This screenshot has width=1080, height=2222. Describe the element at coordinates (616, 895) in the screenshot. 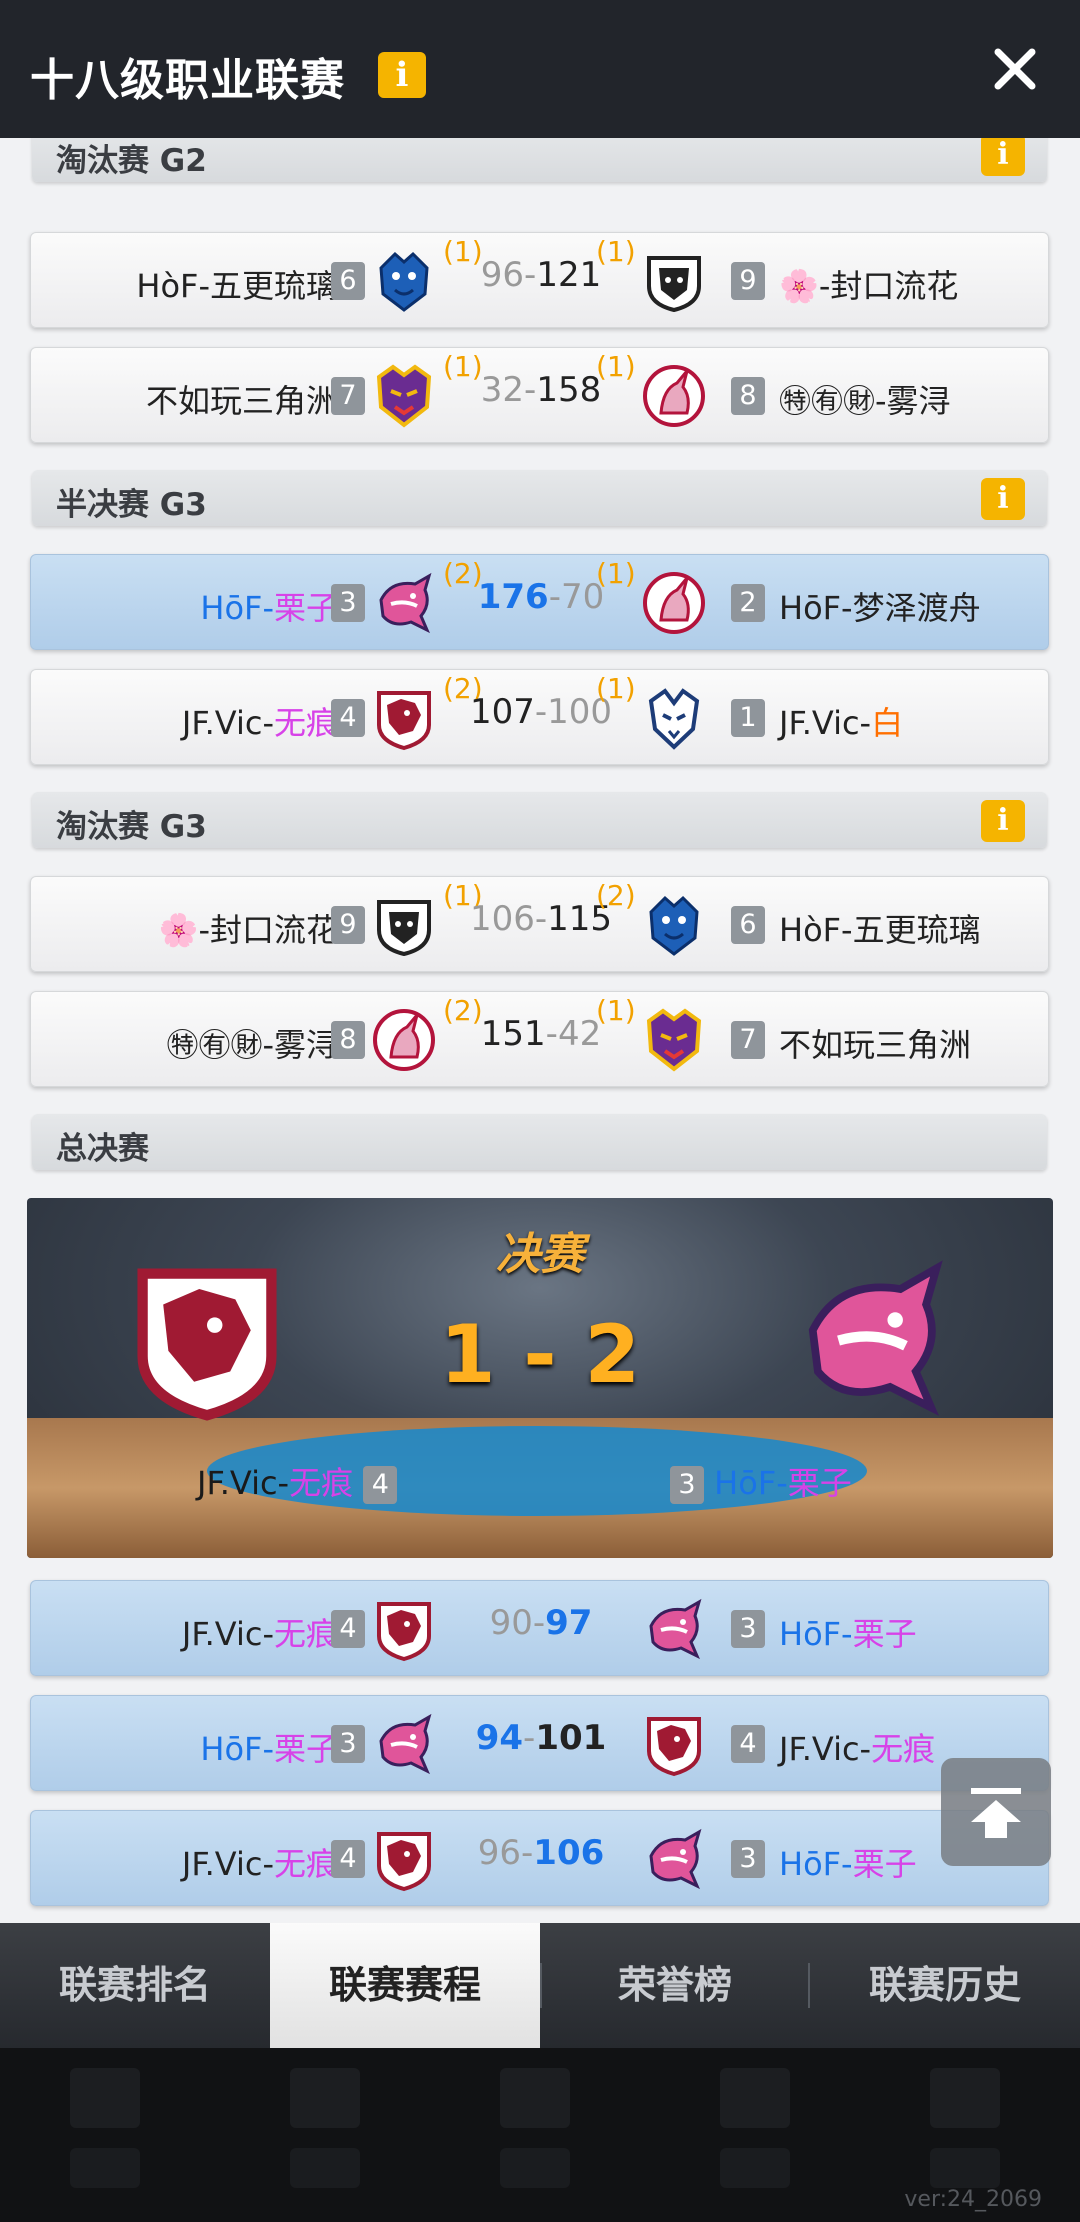

I see `right-wins: (2)` at that location.